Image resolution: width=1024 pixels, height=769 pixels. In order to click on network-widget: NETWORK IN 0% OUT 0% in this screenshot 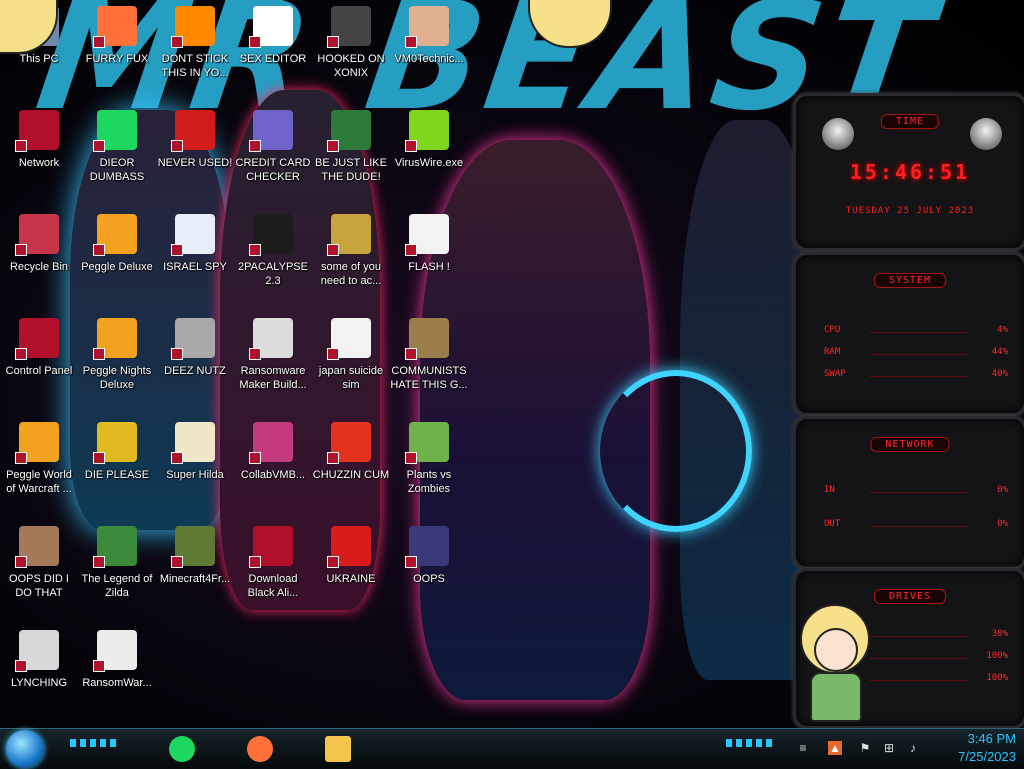, I will do `click(908, 493)`.